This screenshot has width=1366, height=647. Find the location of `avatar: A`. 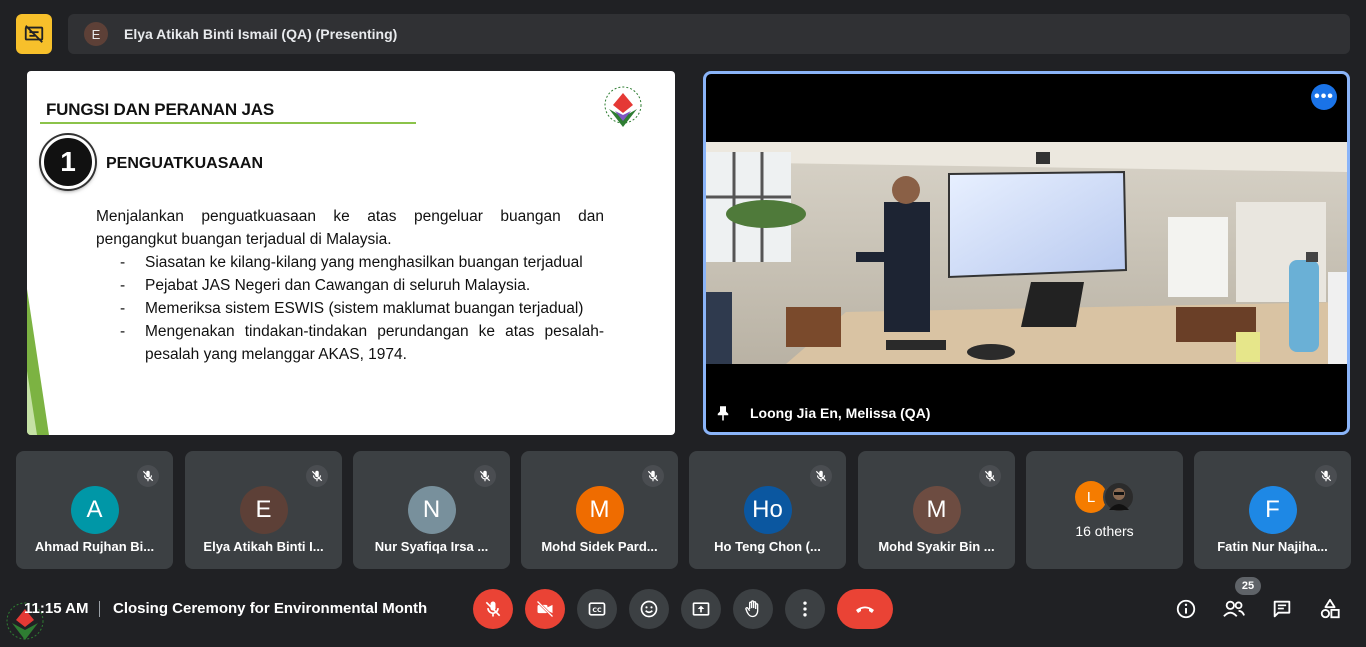

avatar: A is located at coordinates (94, 510).